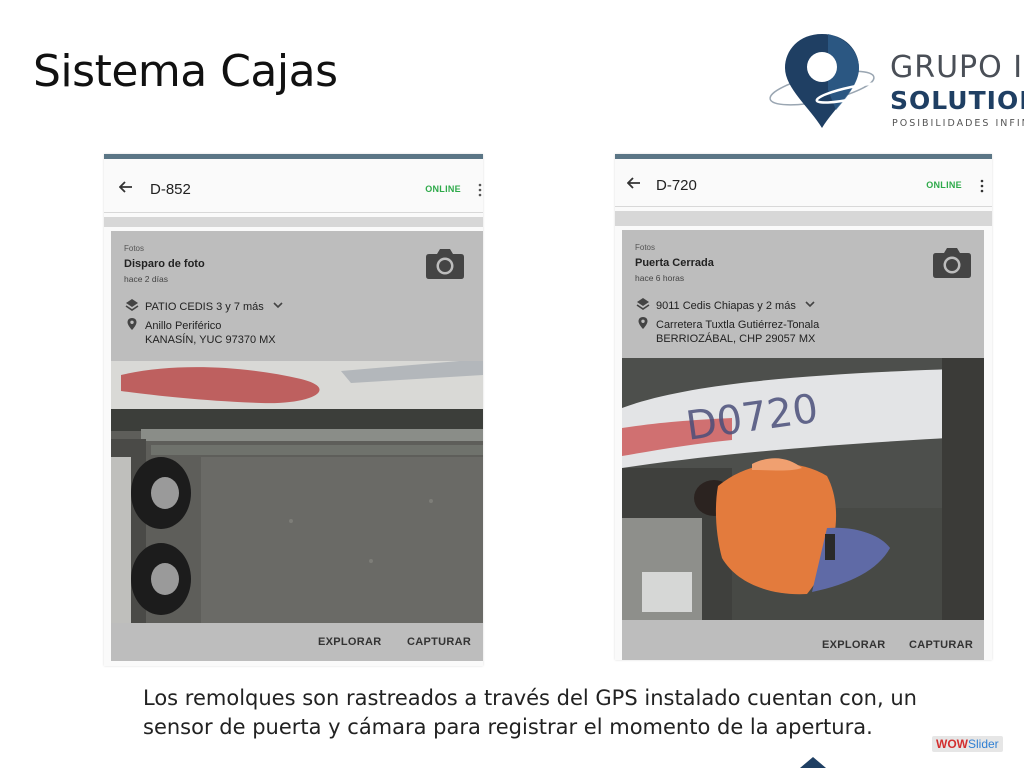  I want to click on trailer-underside-photo, so click(297, 493).